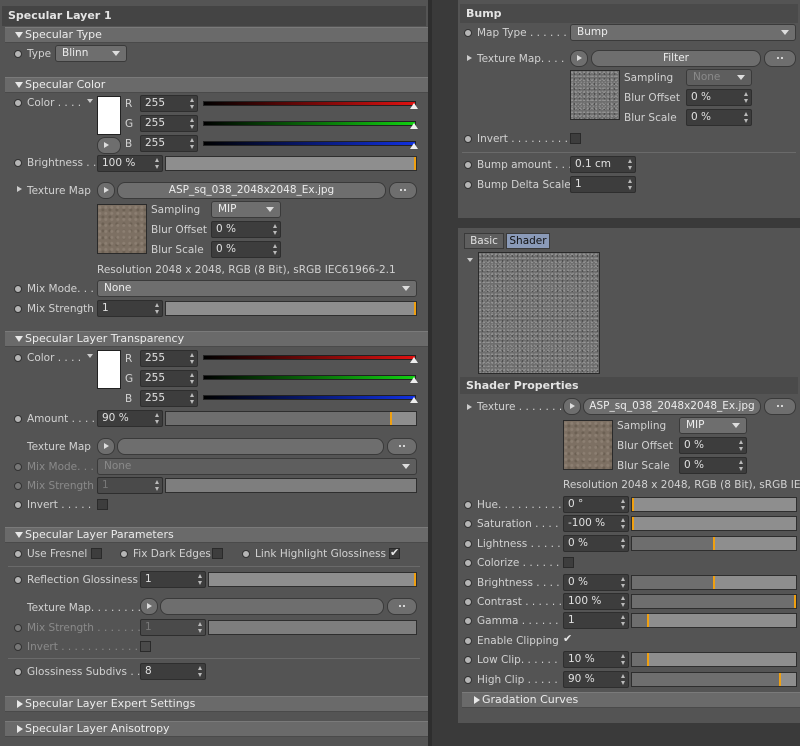 The height and width of the screenshot is (746, 800). Describe the element at coordinates (169, 143) in the screenshot. I see `b-field: 255` at that location.